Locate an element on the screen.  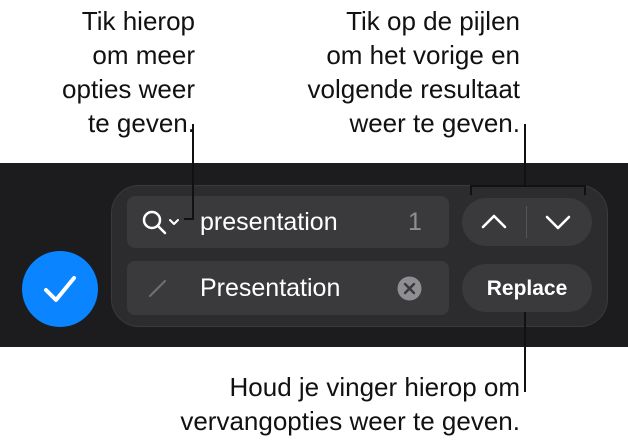
search-input: presentation is located at coordinates (269, 222).